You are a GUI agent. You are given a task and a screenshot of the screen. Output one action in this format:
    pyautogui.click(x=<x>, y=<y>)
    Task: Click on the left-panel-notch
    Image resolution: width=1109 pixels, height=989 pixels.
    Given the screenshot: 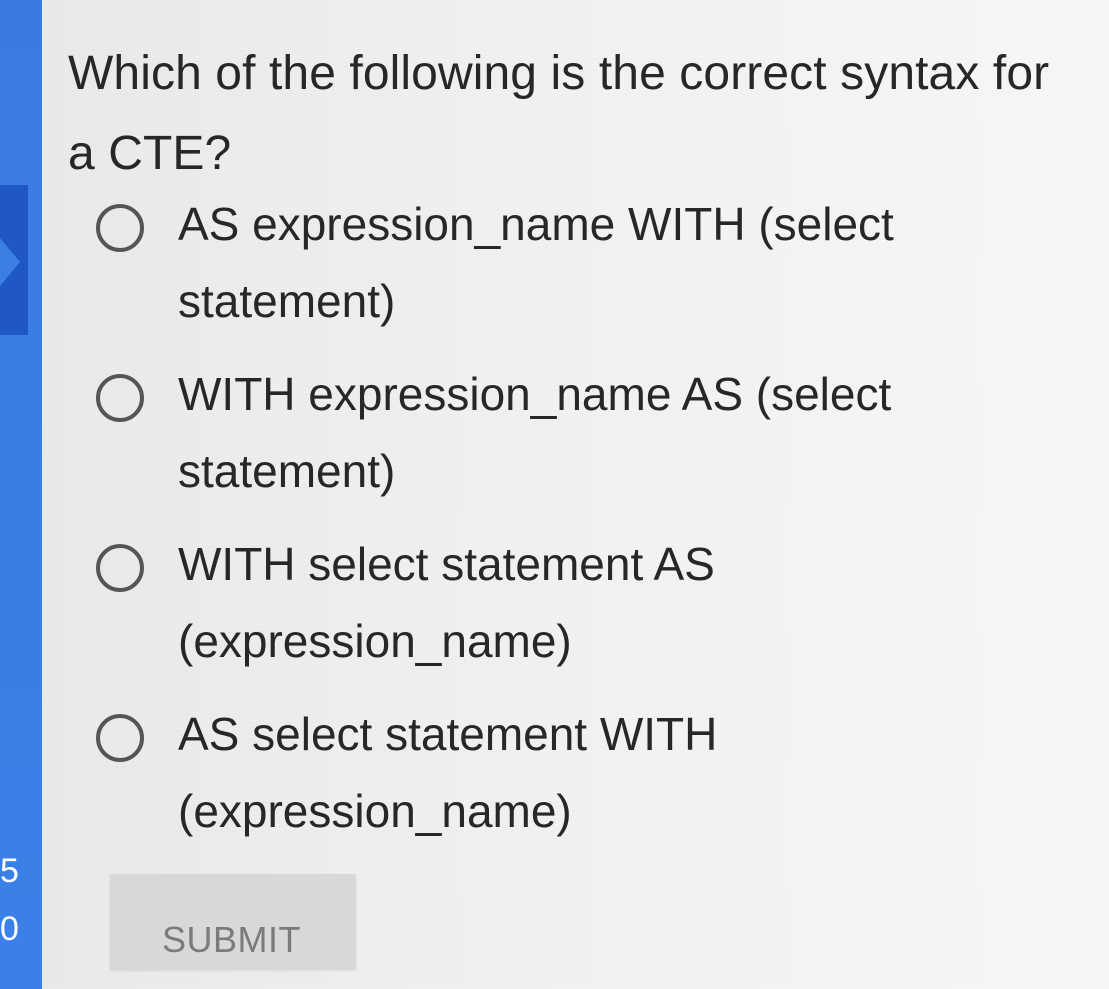 What is the action you would take?
    pyautogui.click(x=10, y=262)
    